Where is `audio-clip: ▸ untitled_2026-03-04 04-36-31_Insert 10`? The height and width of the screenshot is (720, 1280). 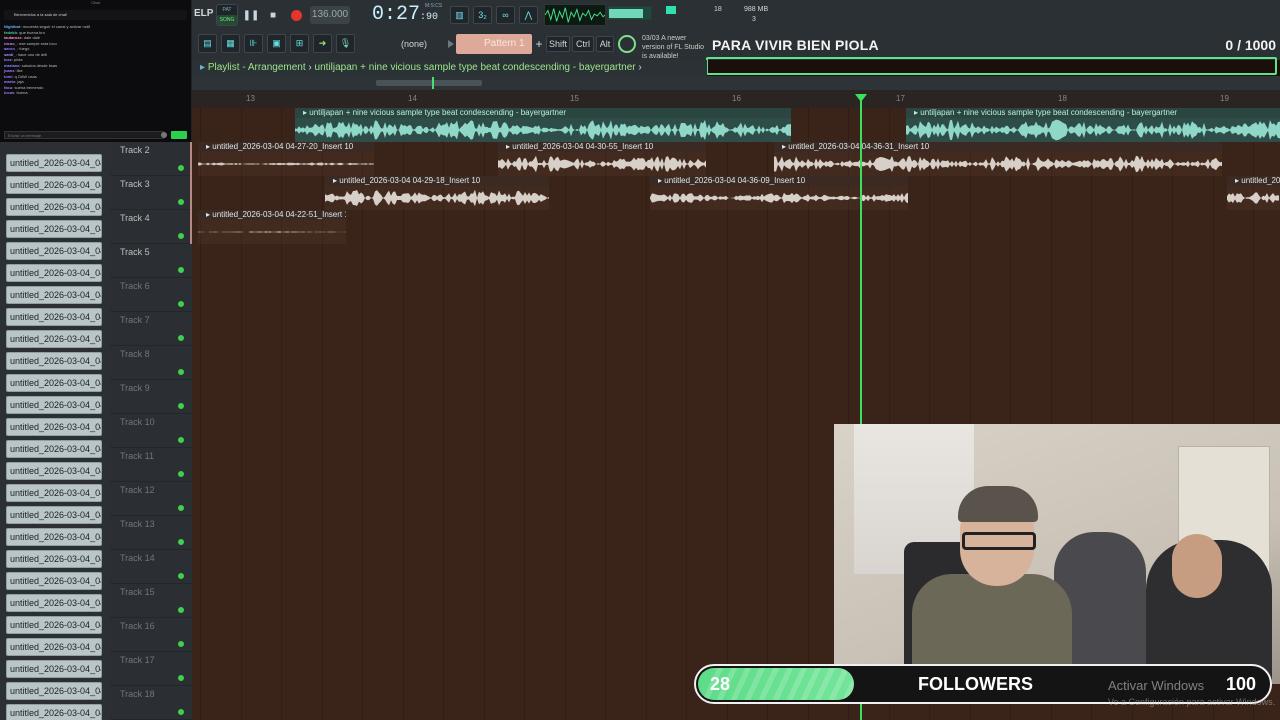
audio-clip: ▸ untitled_2026-03-04 04-36-31_Insert 10 is located at coordinates (998, 159).